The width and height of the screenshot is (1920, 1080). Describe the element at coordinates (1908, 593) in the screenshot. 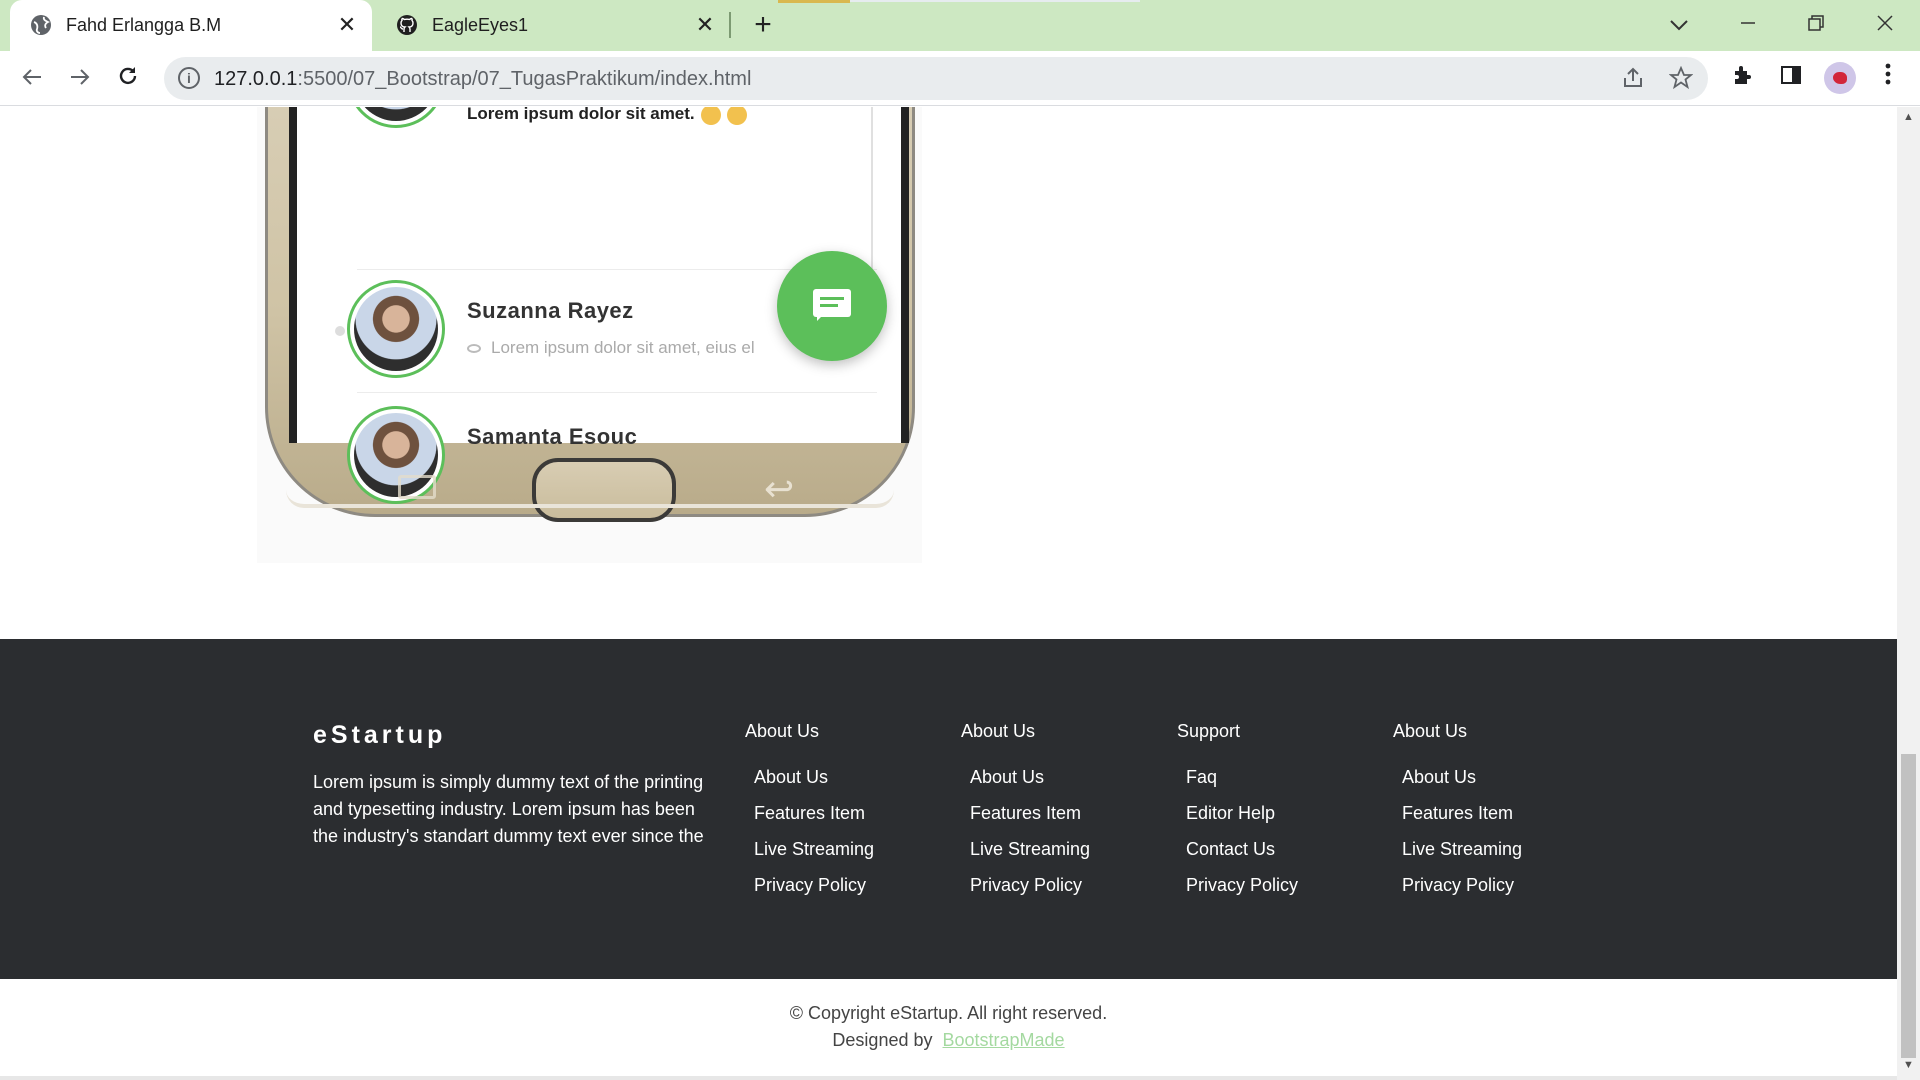

I see `page-scrollbar: ▲ ▼` at that location.